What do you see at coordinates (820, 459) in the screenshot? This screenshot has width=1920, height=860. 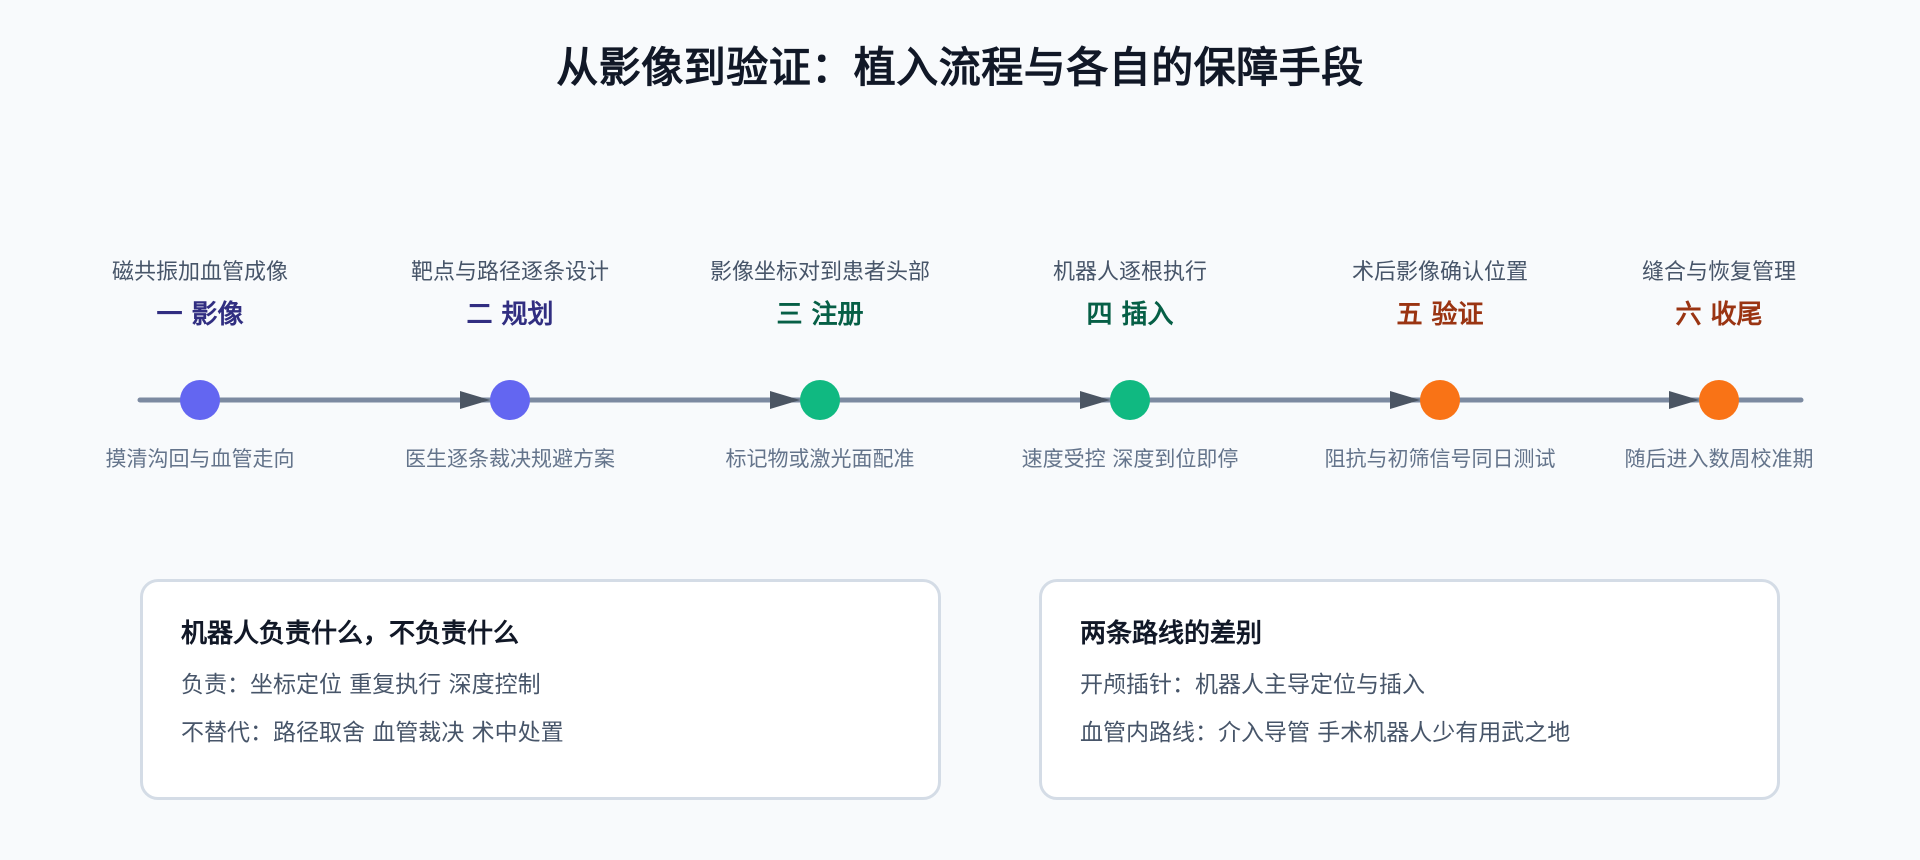 I see `step-3-bottom-label: 标记物或激光面配准` at bounding box center [820, 459].